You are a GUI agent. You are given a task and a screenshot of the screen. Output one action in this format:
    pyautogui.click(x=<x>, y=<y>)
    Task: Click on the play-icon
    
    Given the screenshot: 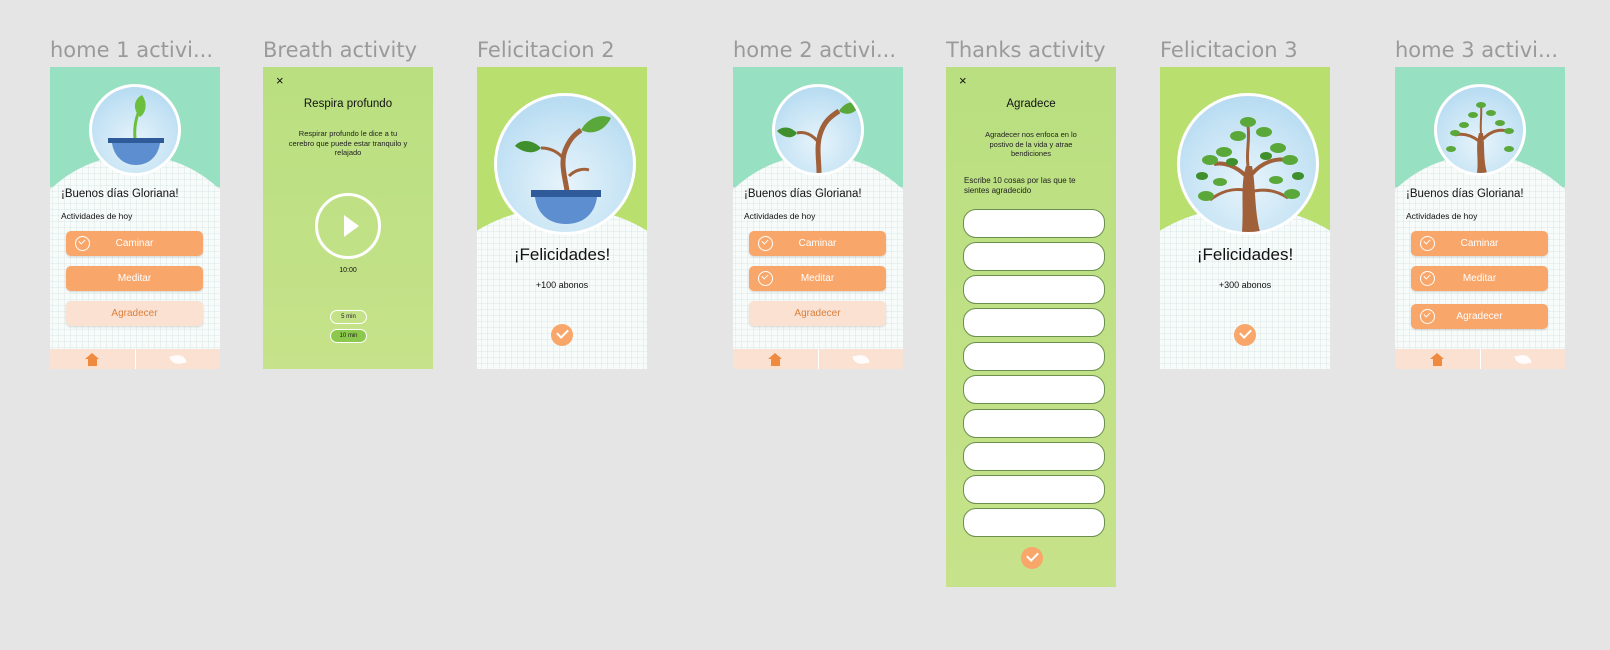 What is the action you would take?
    pyautogui.click(x=348, y=226)
    